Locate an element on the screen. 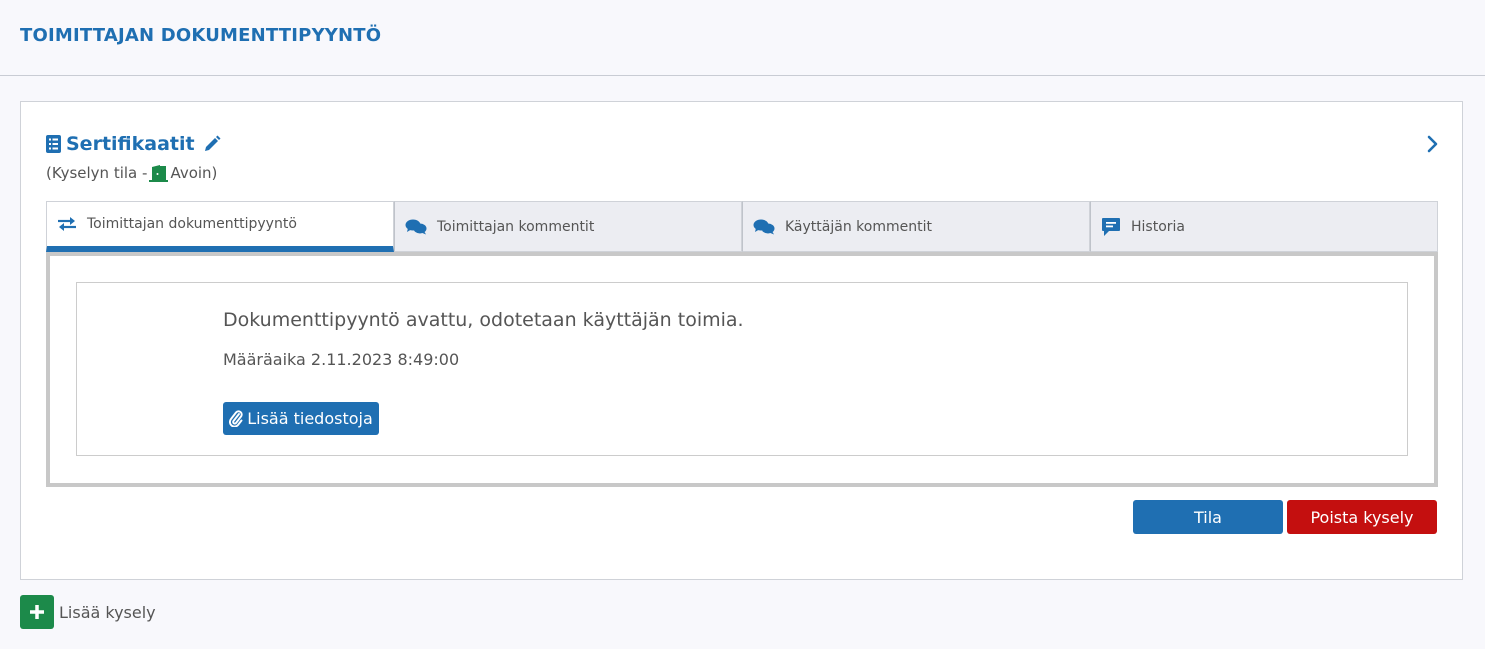  plus-icon is located at coordinates (37, 612).